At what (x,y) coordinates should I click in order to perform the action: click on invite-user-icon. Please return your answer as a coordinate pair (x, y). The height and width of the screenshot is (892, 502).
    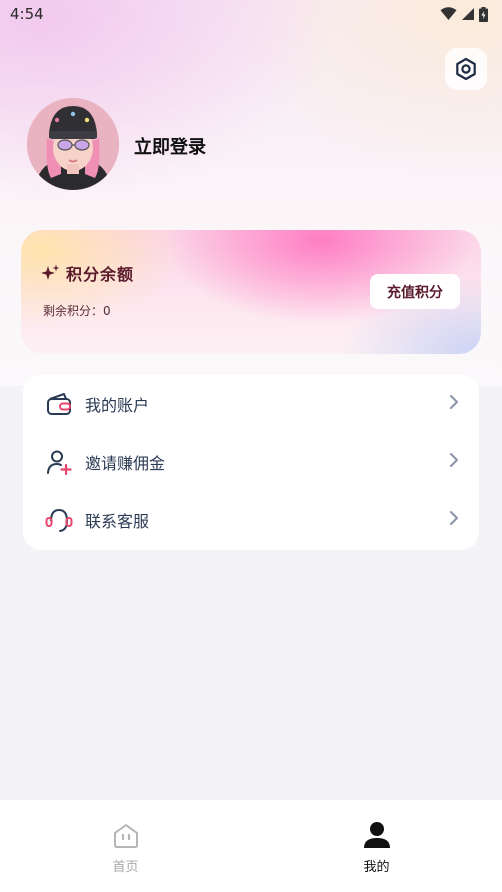
    Looking at the image, I should click on (59, 462).